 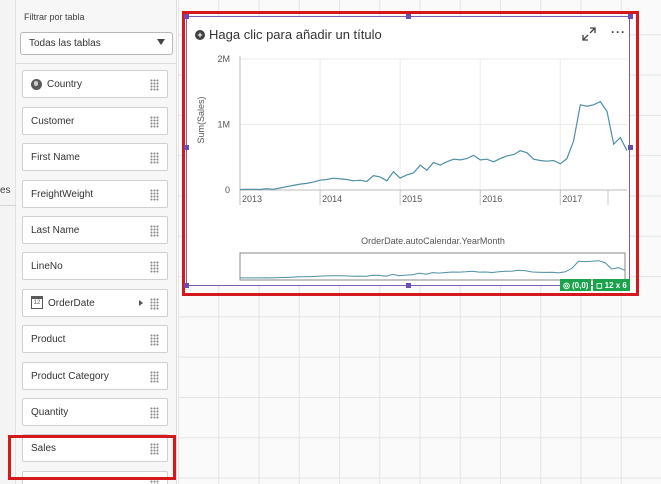 What do you see at coordinates (141, 303) in the screenshot?
I see `expand-arrow-icon` at bounding box center [141, 303].